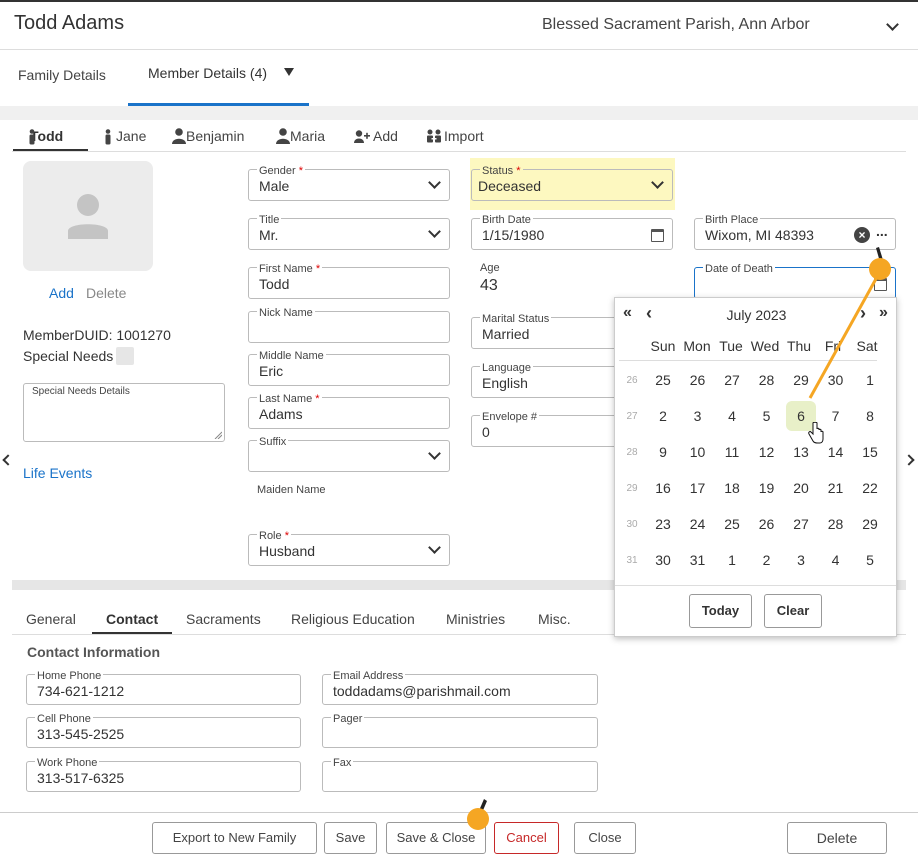  I want to click on hand-cursor-icon, so click(816, 433).